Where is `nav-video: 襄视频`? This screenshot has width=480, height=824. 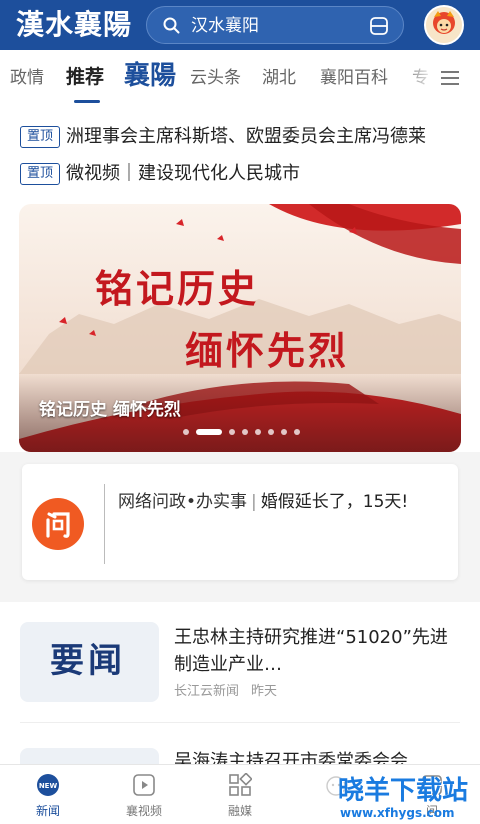 nav-video: 襄视频 is located at coordinates (144, 794).